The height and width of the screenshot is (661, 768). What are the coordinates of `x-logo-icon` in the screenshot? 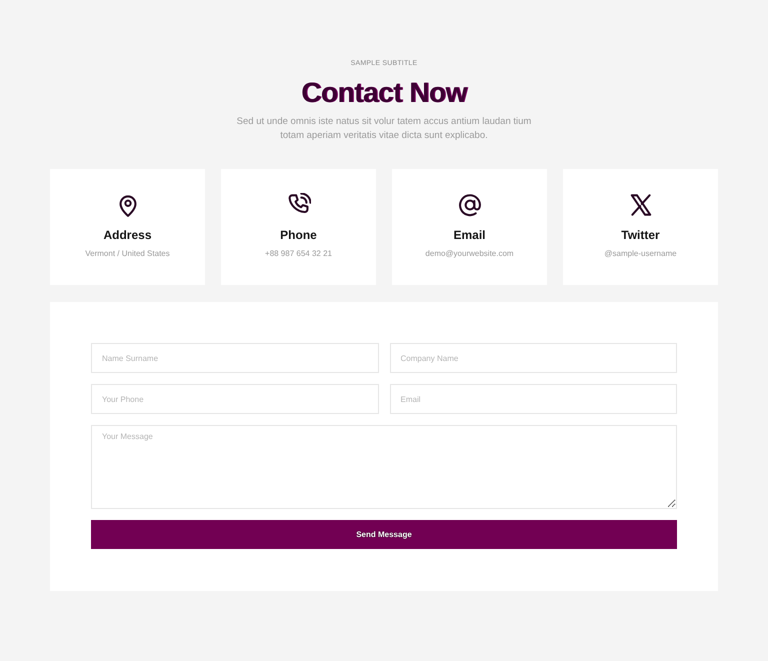 It's located at (640, 205).